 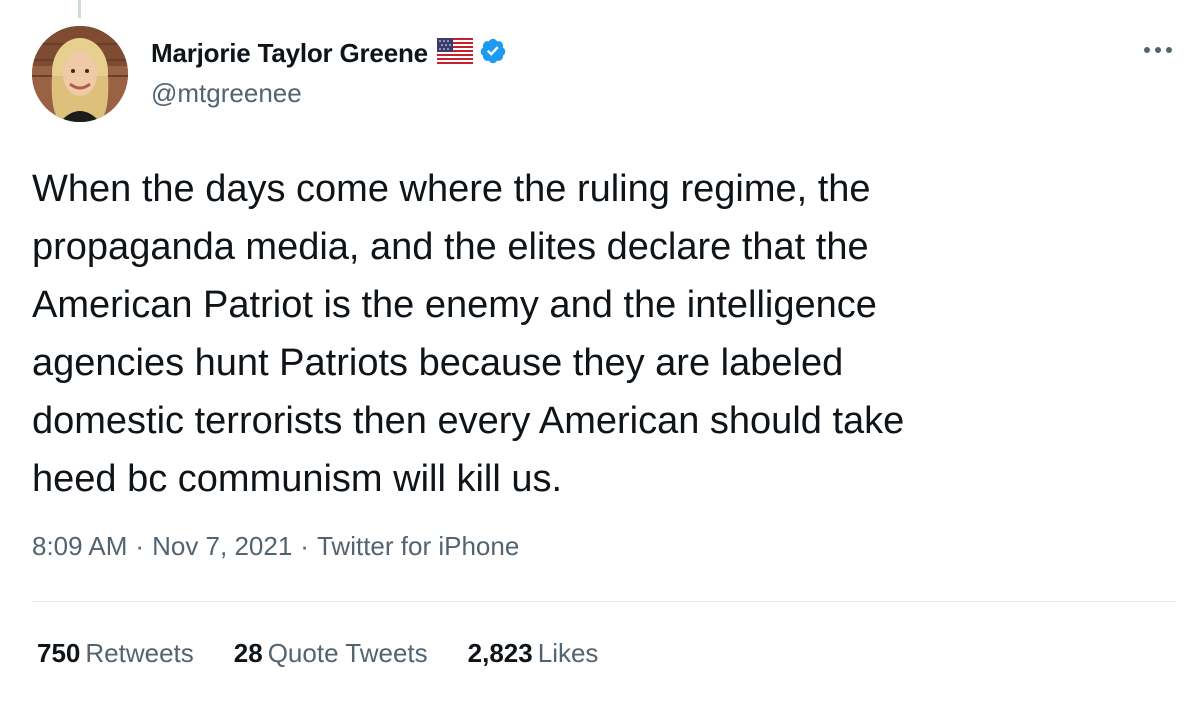 I want to click on more-options-button, so click(x=1158, y=50).